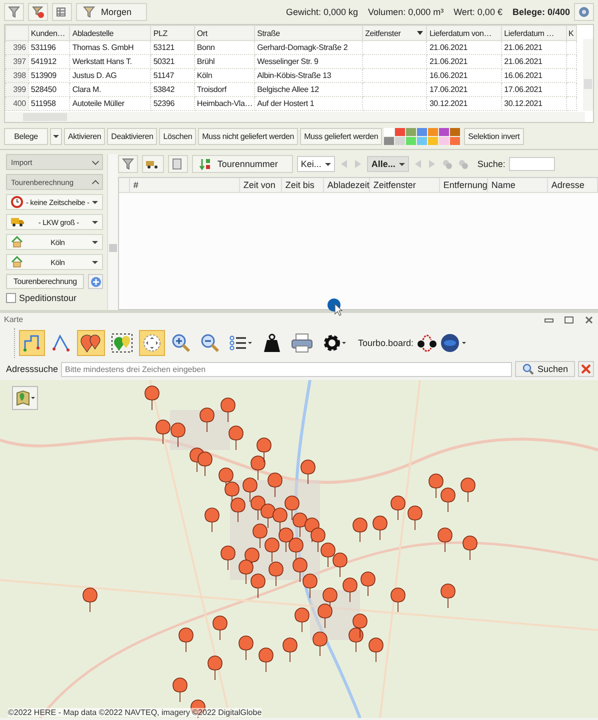  What do you see at coordinates (38, 12) in the screenshot?
I see `clear-filter-button` at bounding box center [38, 12].